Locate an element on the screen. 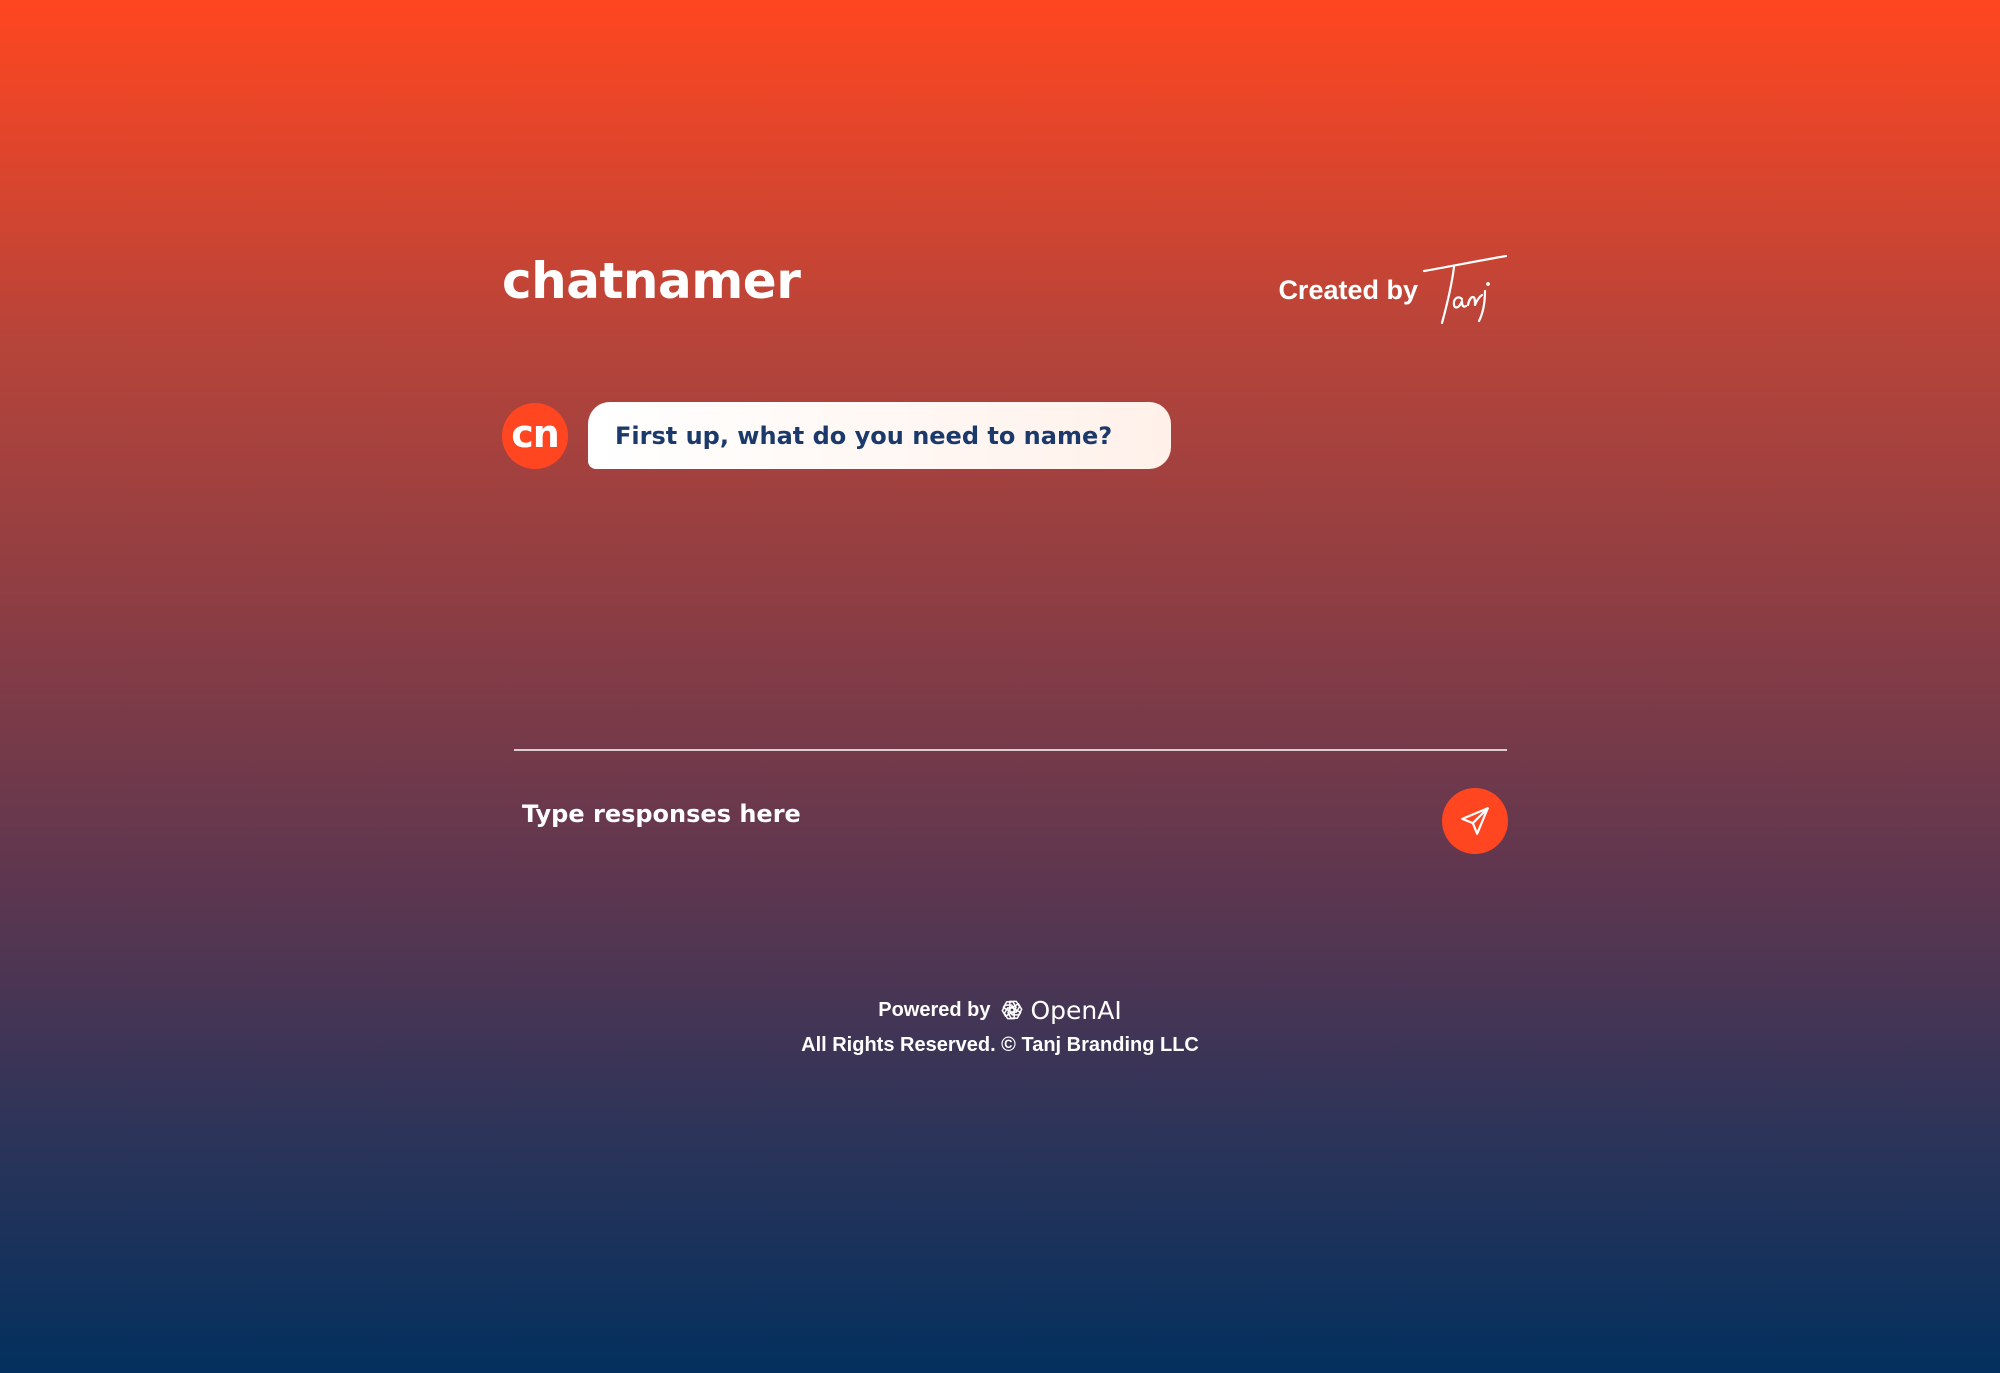  bot-message-row: cn First up, what do you need to name? is located at coordinates (836, 435).